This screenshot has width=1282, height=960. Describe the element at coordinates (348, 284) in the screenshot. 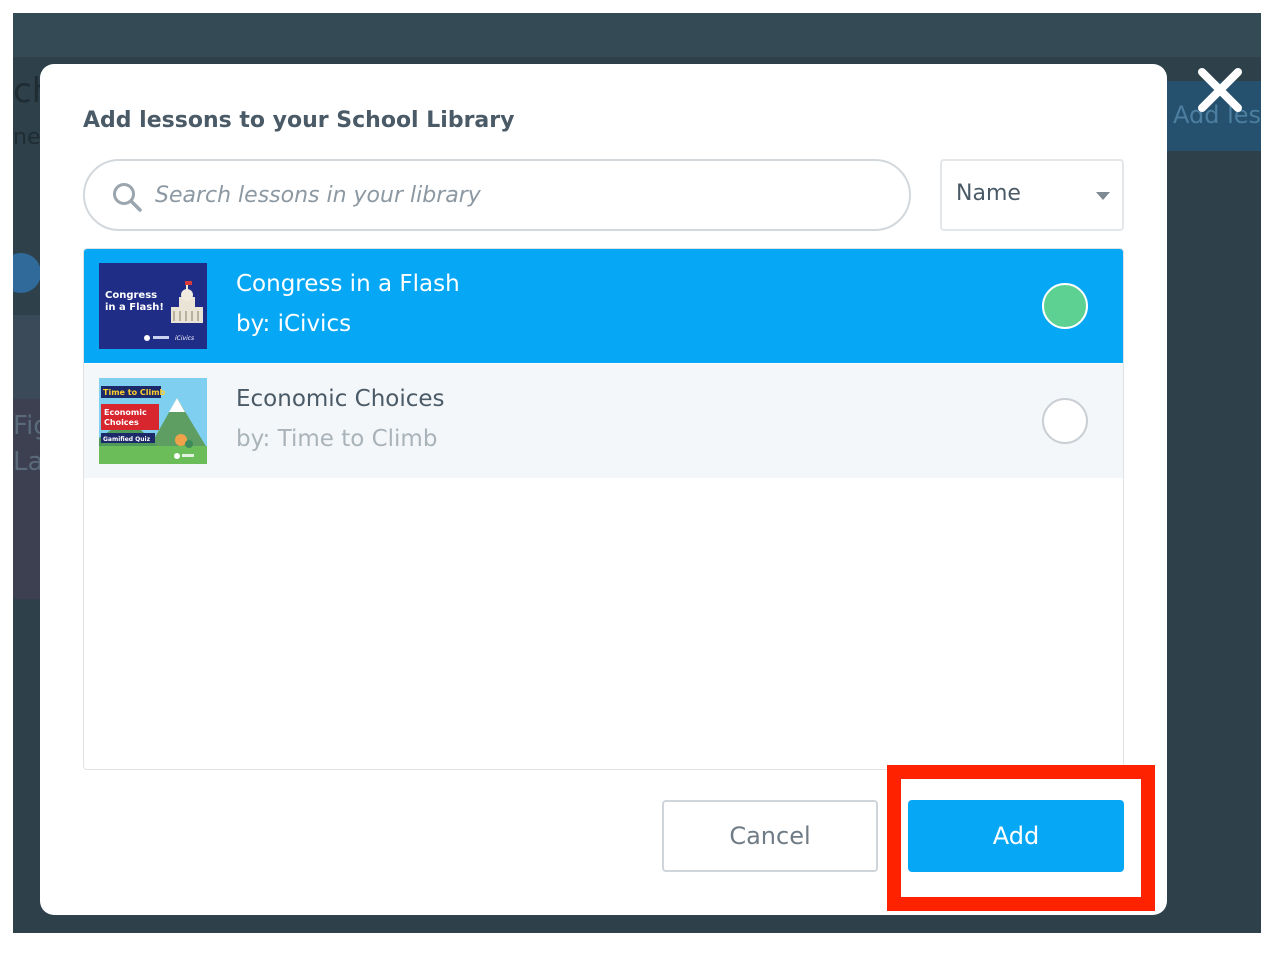

I see `lesson-title: Congress in a Flash` at that location.